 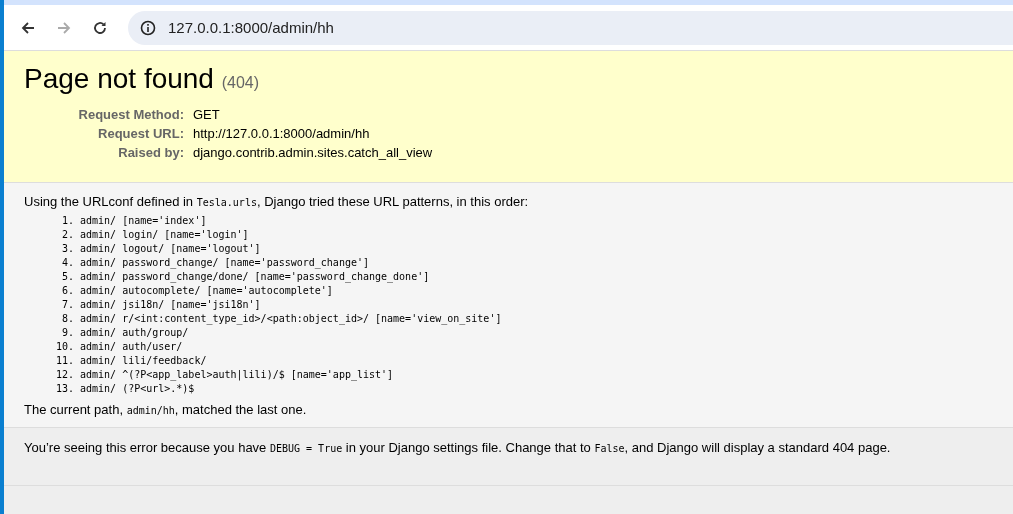 What do you see at coordinates (282, 133) in the screenshot?
I see `field-value: http://127.0.0.1:8000/admin/hh` at bounding box center [282, 133].